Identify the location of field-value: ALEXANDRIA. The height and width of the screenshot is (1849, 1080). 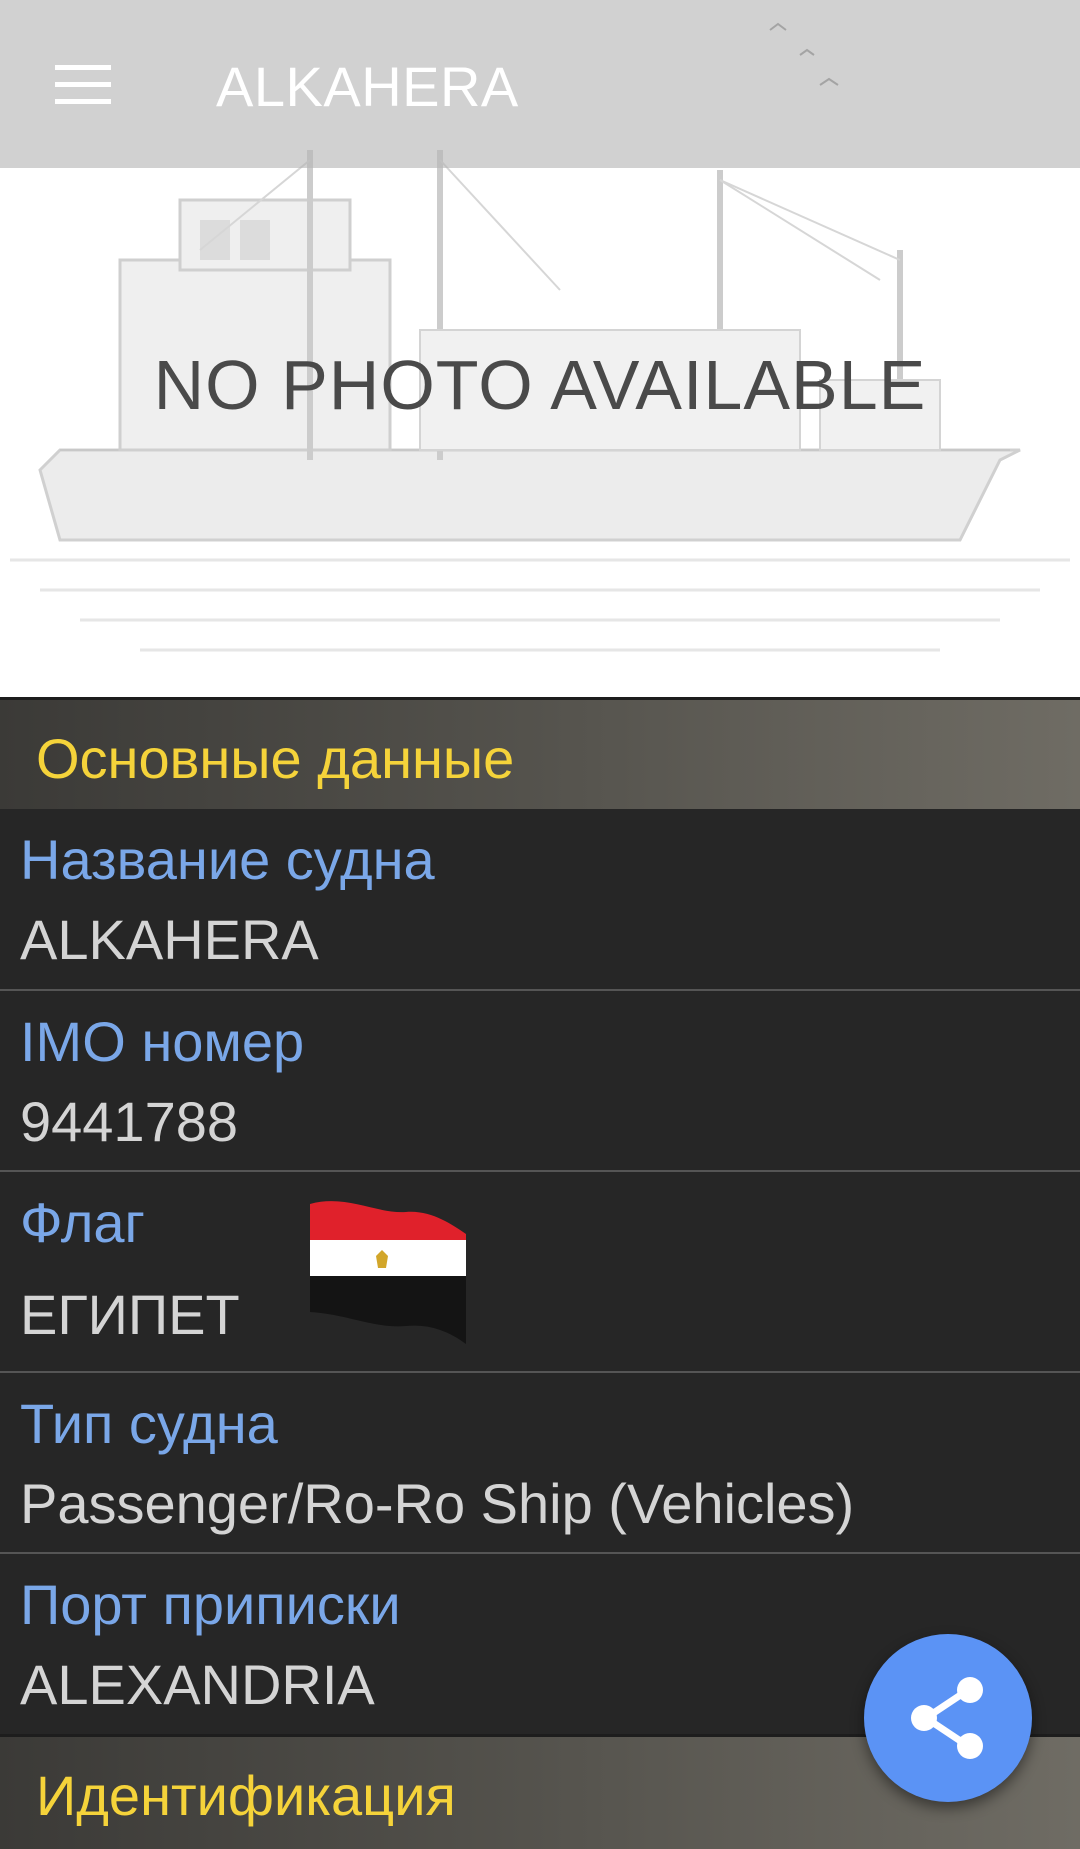
(197, 1684).